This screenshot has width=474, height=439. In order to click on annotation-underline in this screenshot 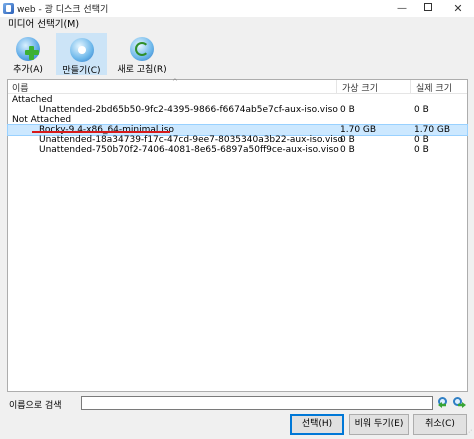, I will do `click(101, 132)`.